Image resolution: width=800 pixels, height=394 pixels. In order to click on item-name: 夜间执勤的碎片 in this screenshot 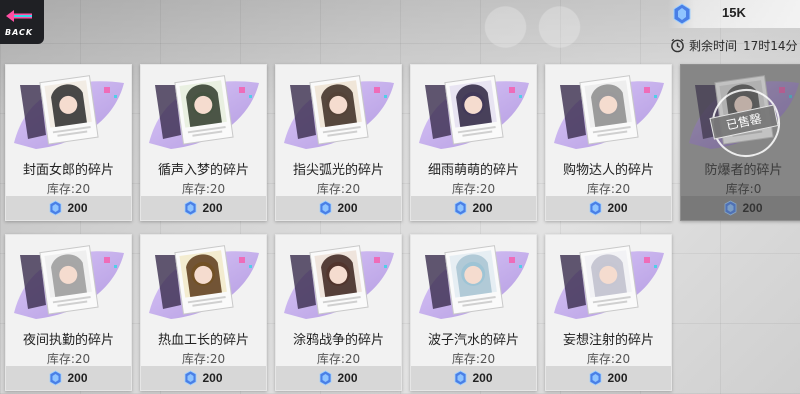, I will do `click(68, 340)`.